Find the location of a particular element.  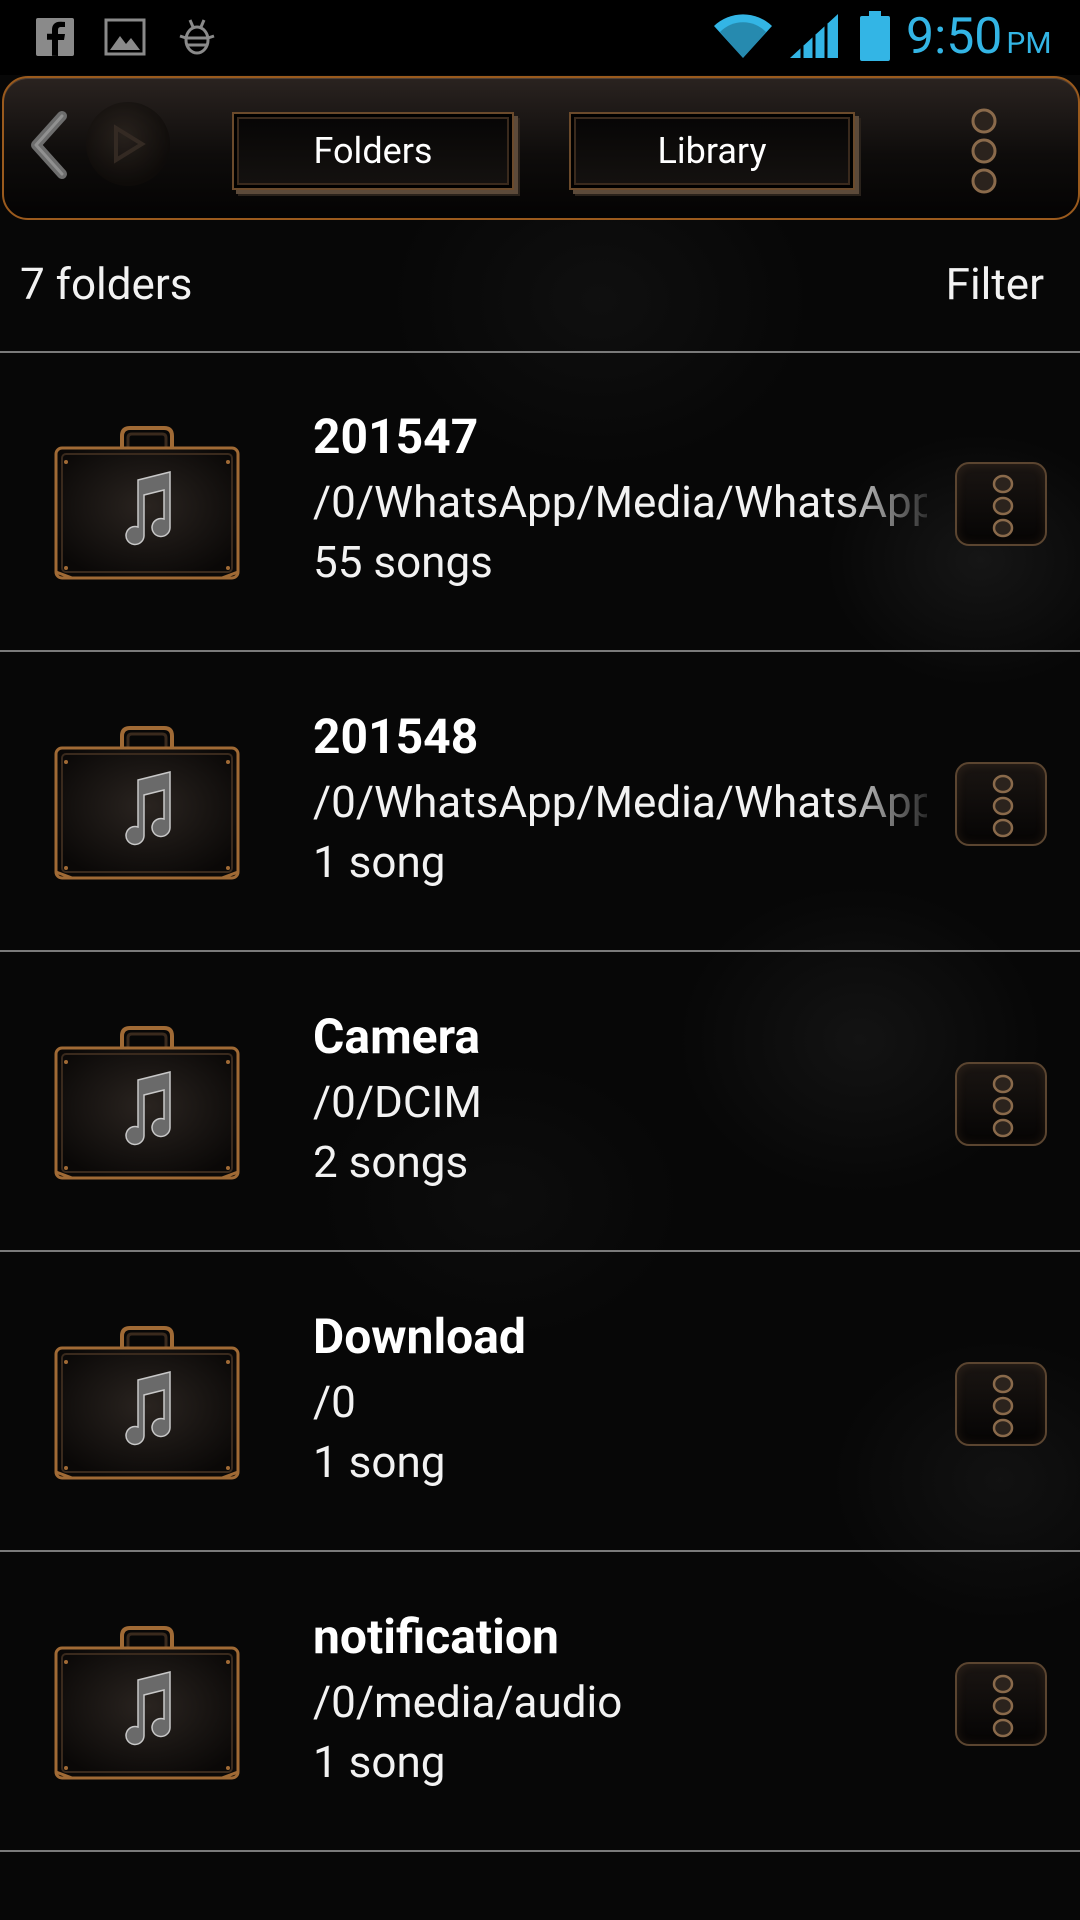

bug-icon is located at coordinates (197, 37).